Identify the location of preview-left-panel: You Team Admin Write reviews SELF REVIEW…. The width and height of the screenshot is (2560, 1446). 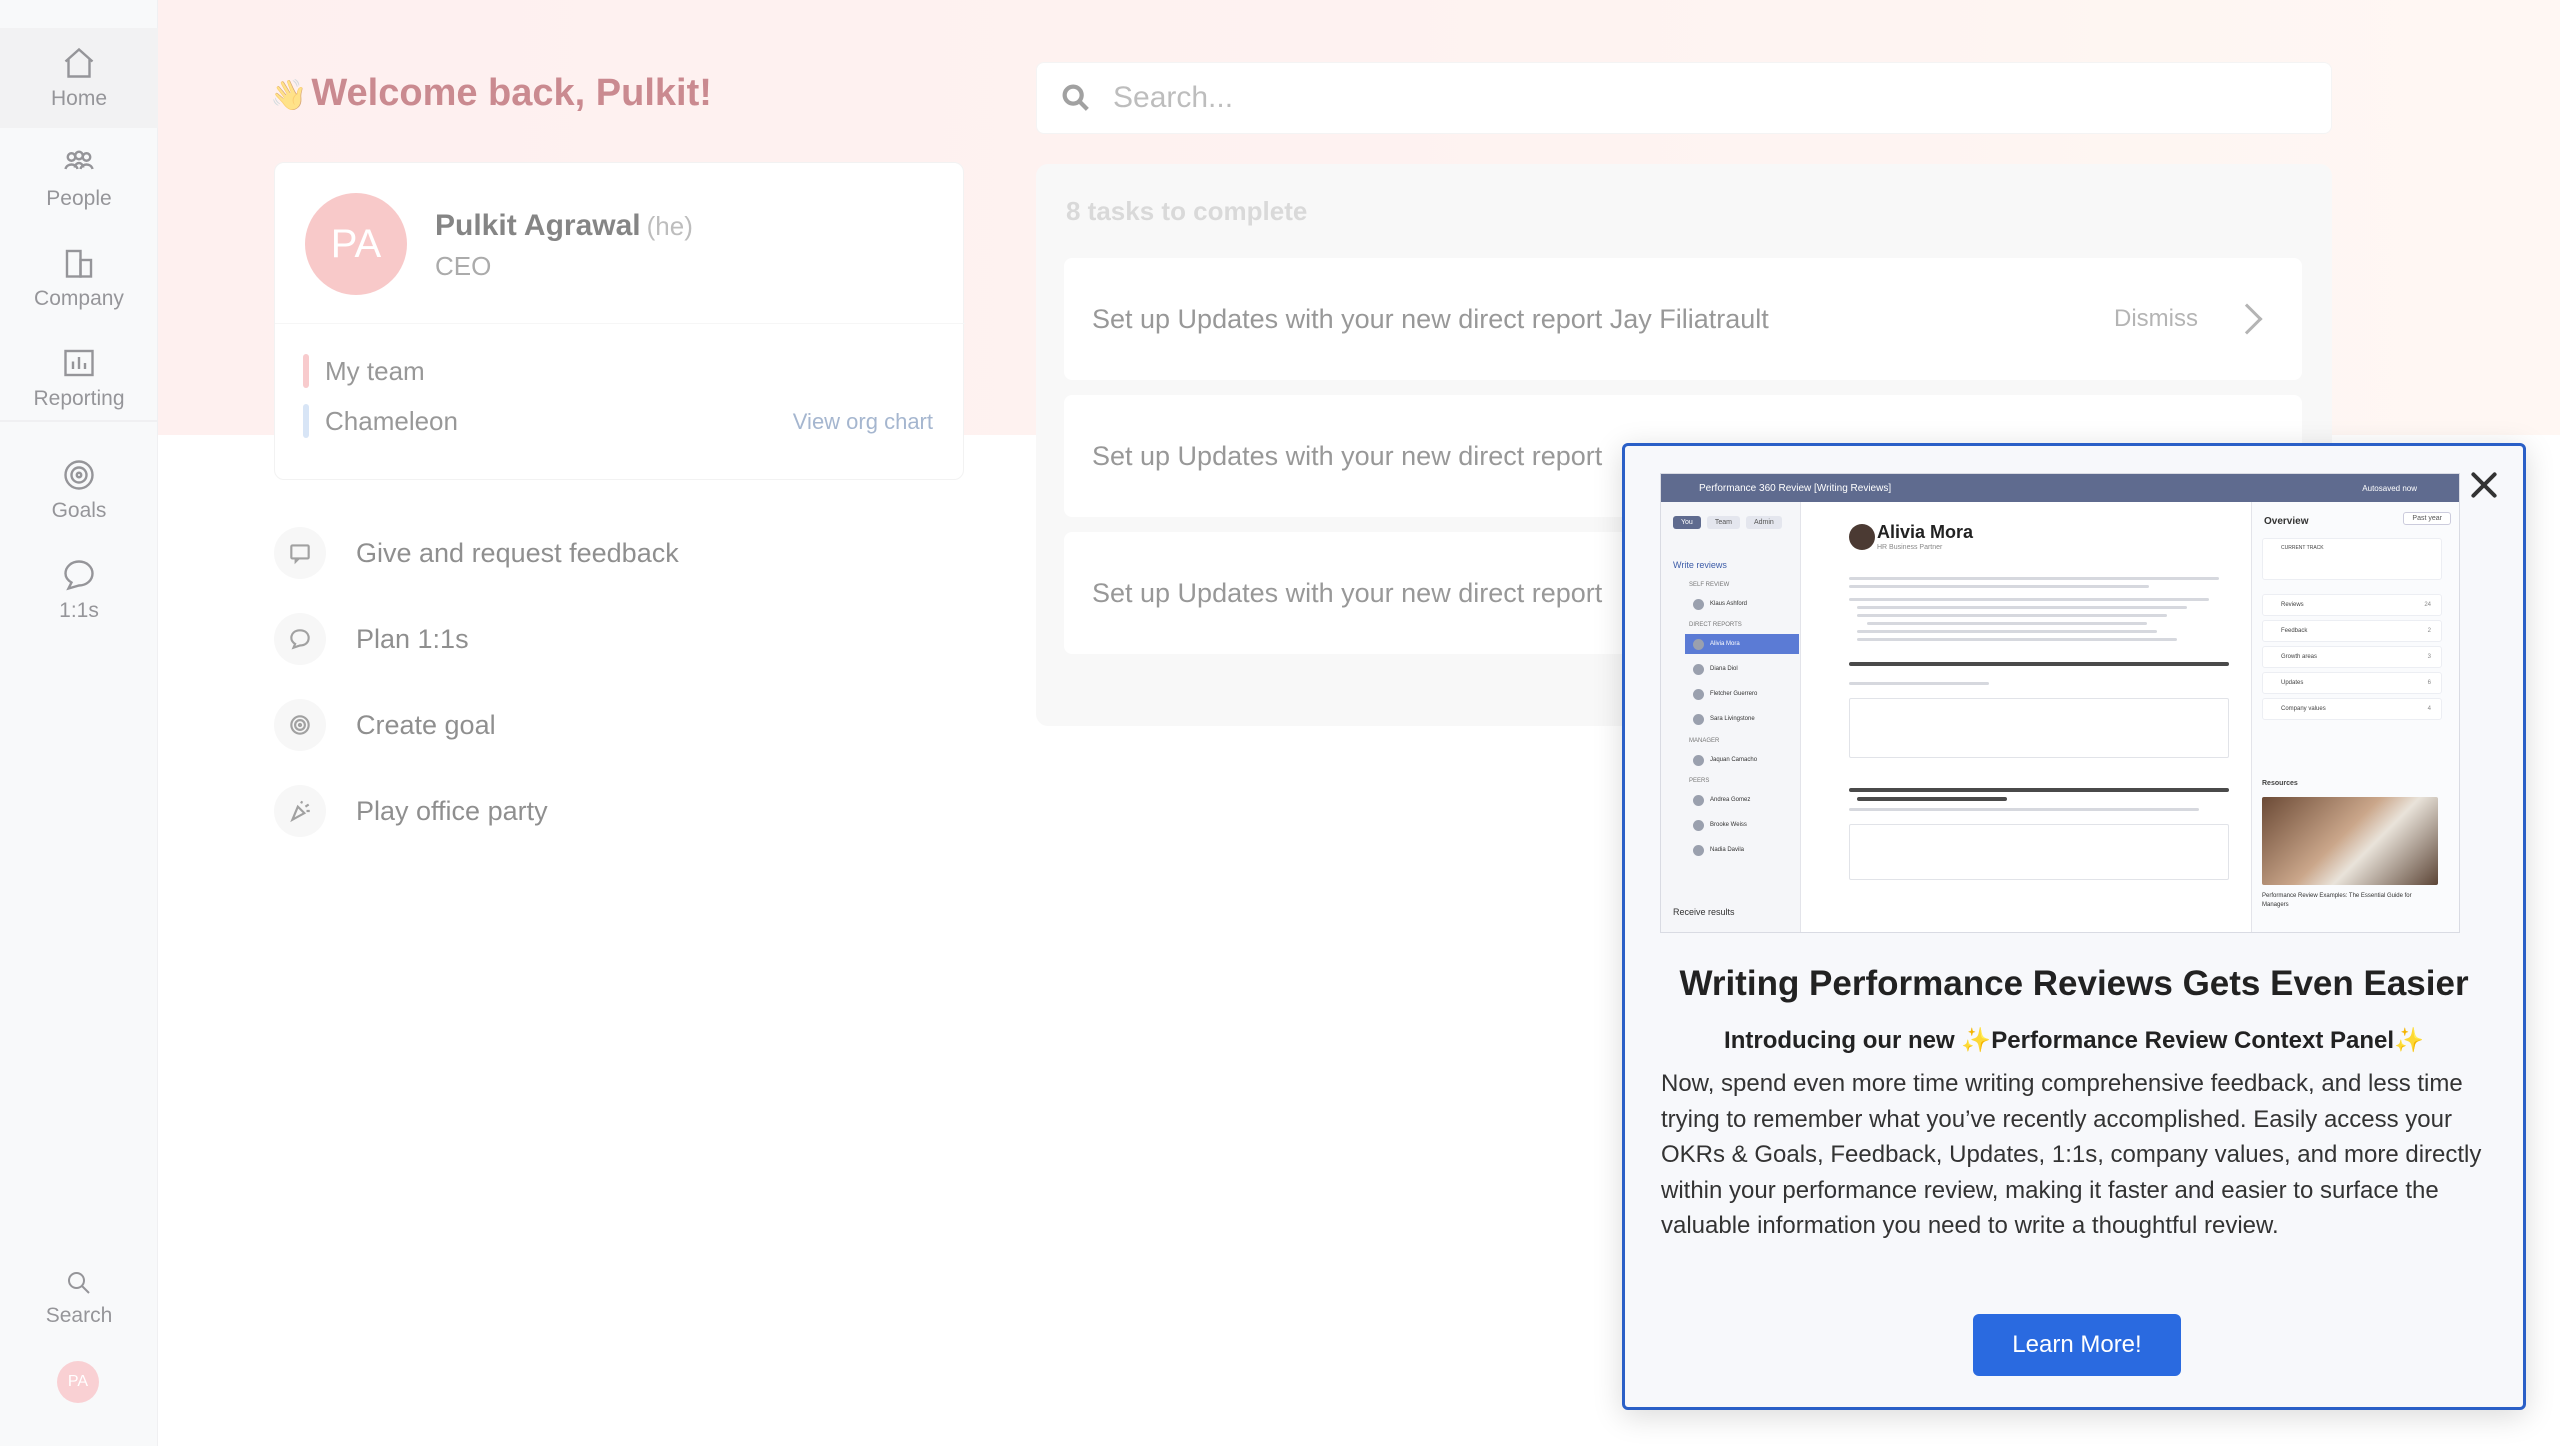
(1731, 717).